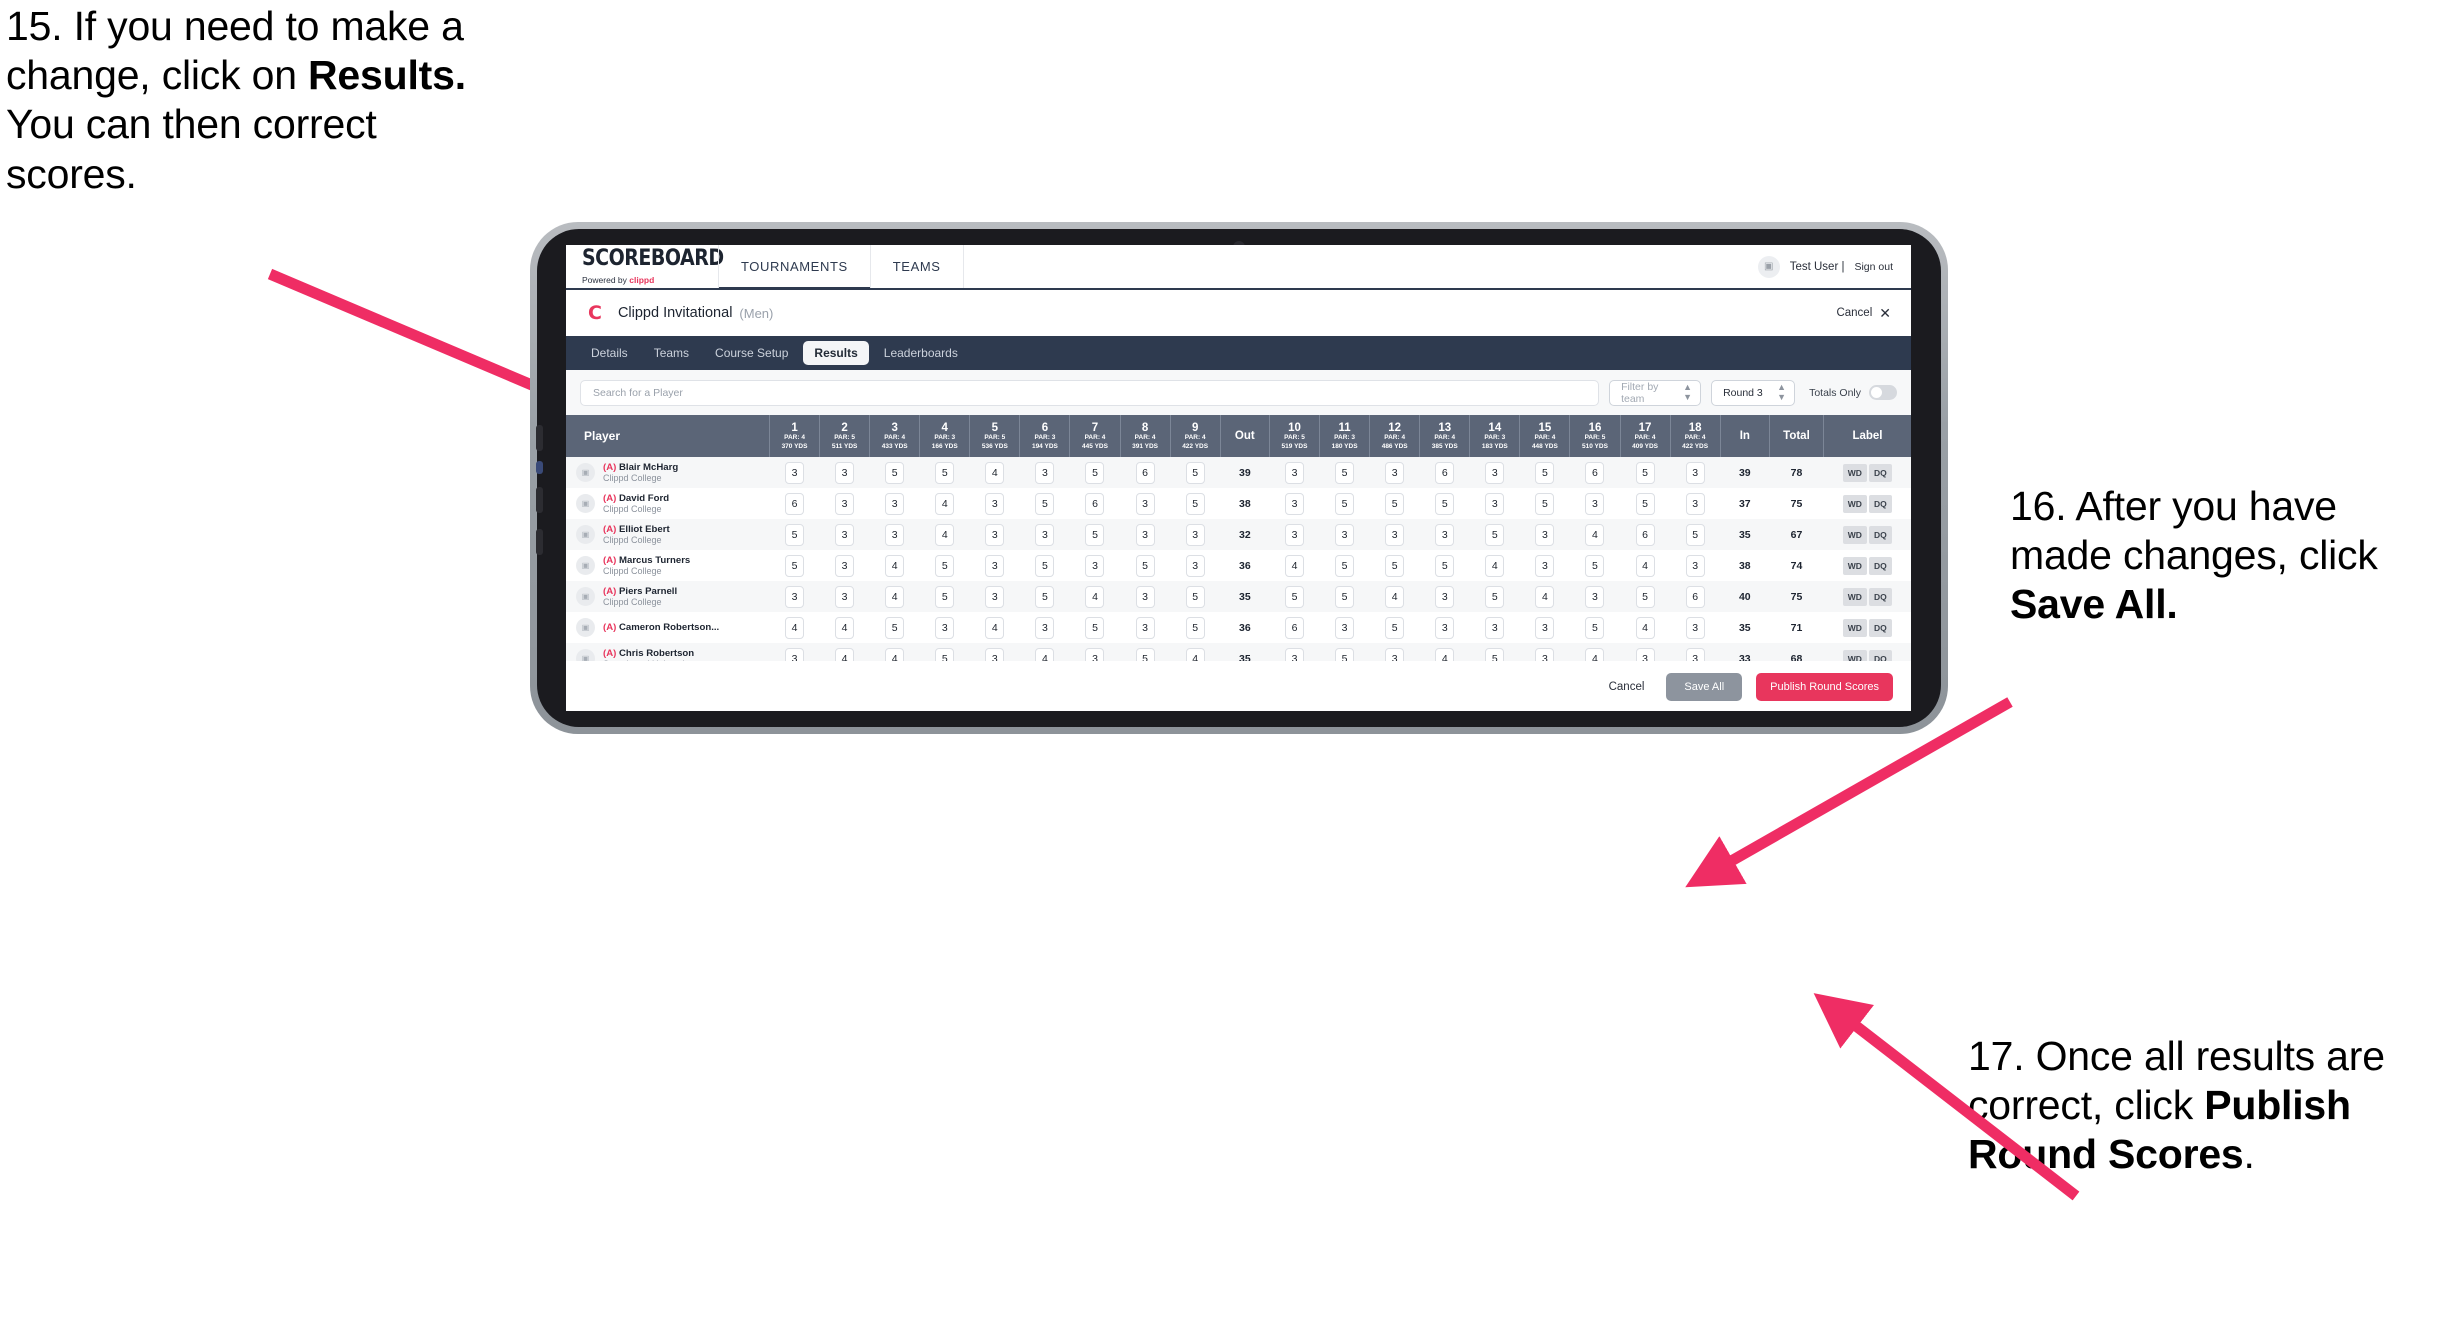 Image resolution: width=2464 pixels, height=1326 pixels. What do you see at coordinates (1294, 534) in the screenshot?
I see `score-input-hole-10: 3` at bounding box center [1294, 534].